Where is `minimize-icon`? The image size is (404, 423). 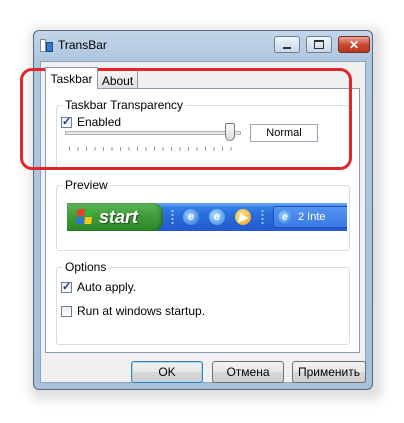
minimize-icon is located at coordinates (287, 47).